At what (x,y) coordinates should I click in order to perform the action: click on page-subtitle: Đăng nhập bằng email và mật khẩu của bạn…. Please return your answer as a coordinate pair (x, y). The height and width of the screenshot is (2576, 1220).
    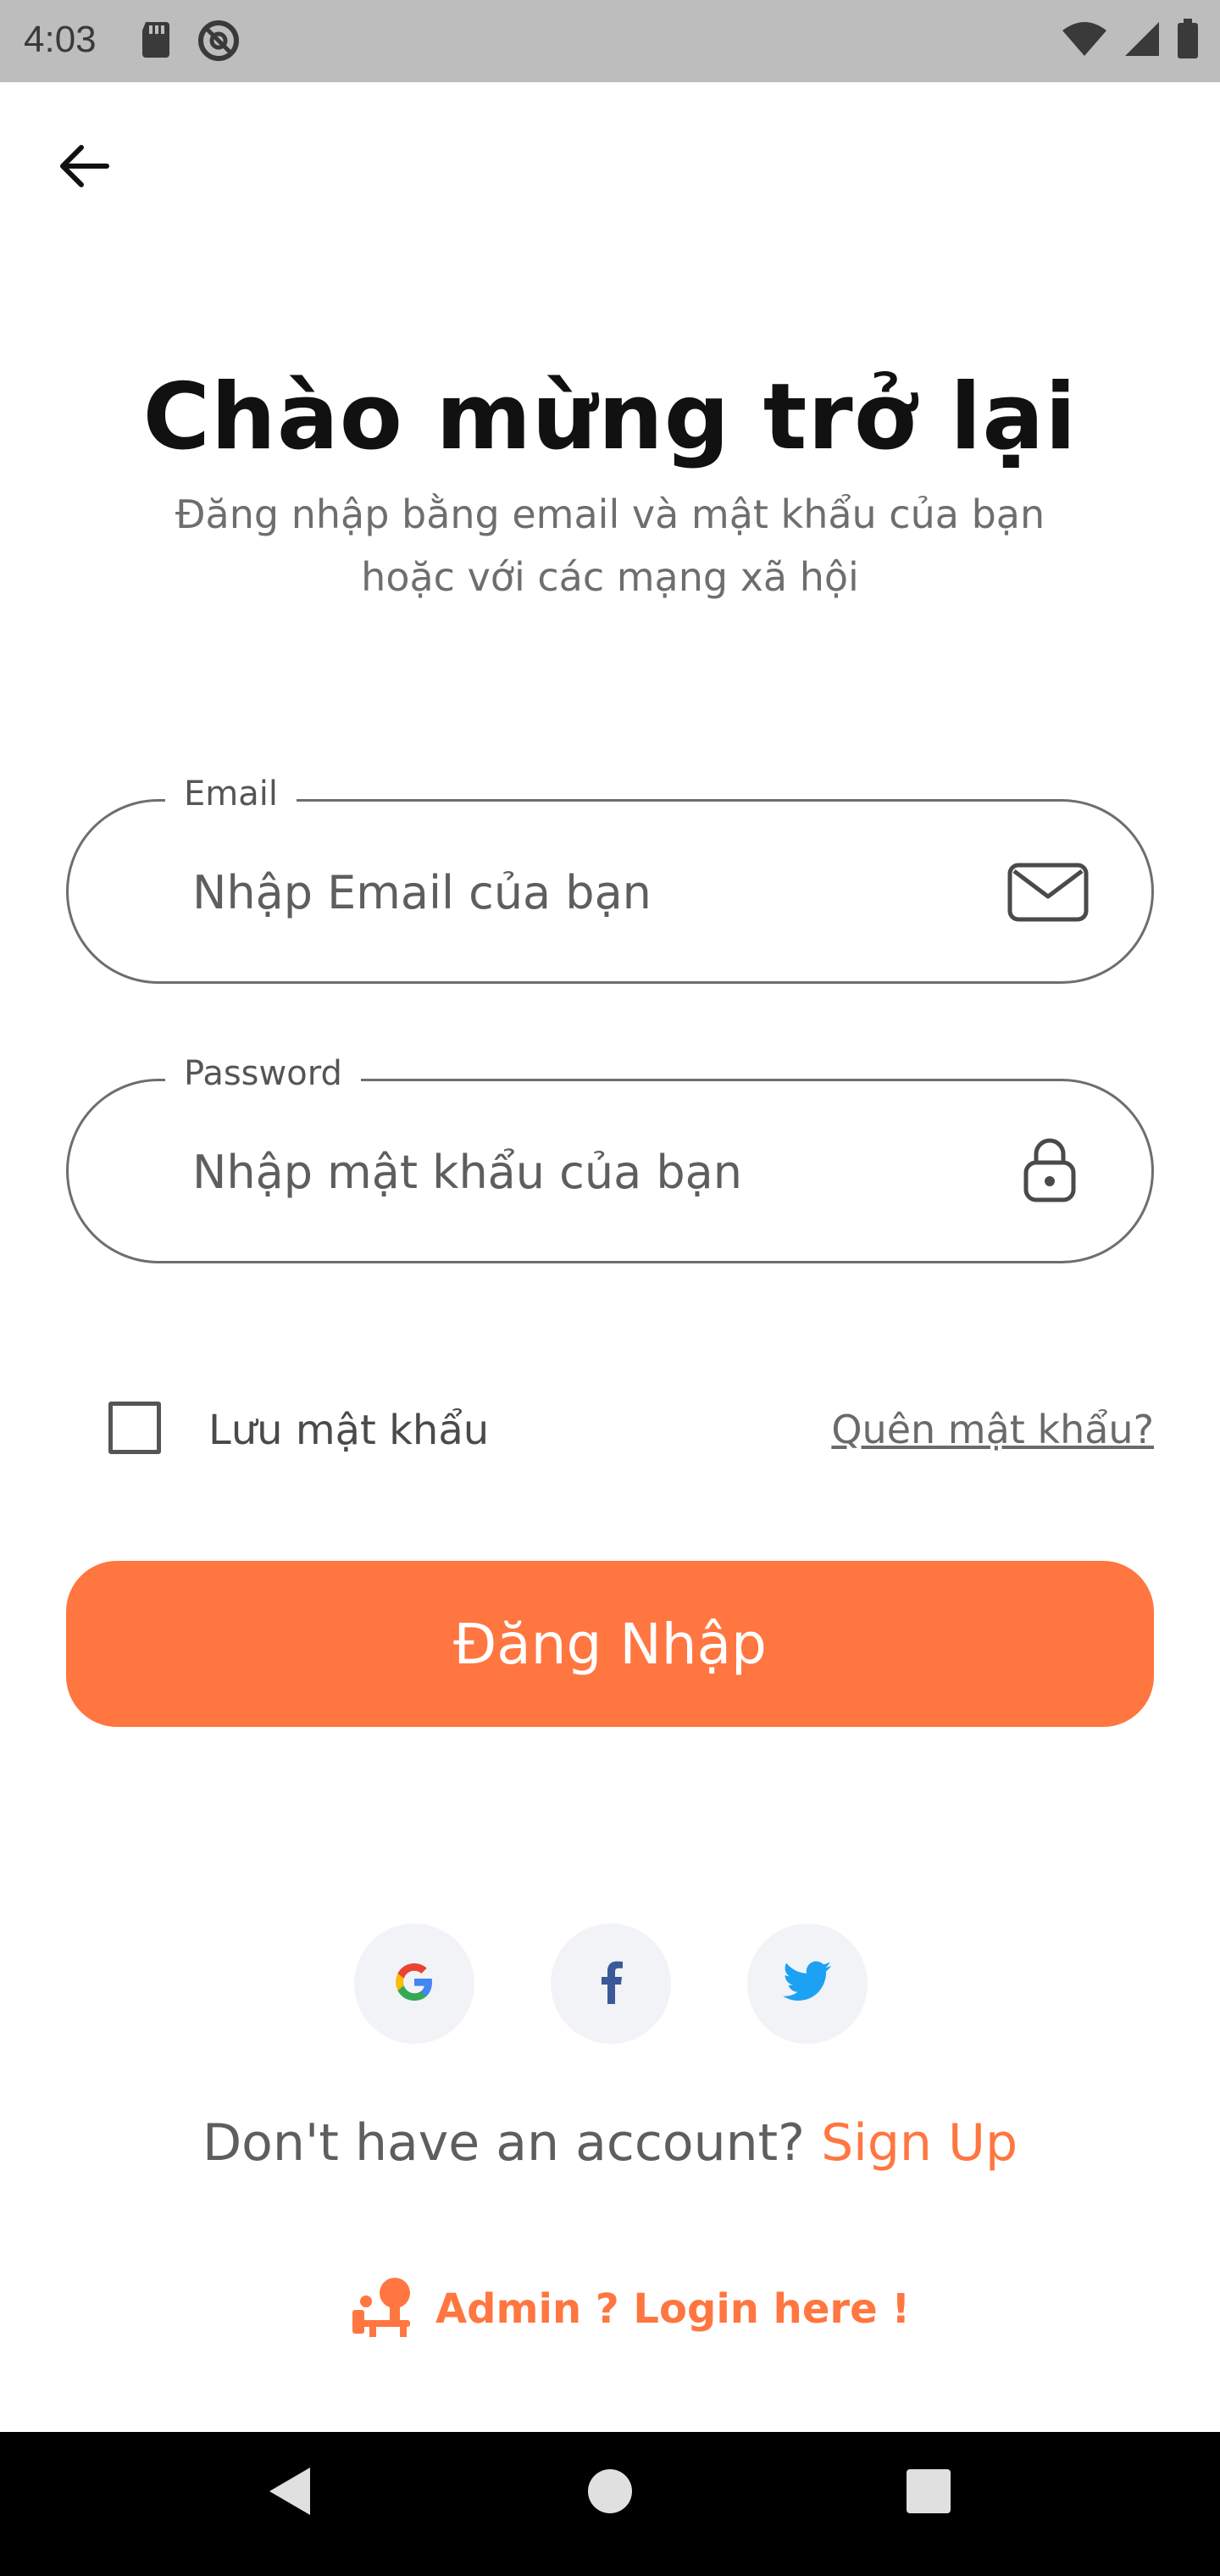
    Looking at the image, I should click on (610, 545).